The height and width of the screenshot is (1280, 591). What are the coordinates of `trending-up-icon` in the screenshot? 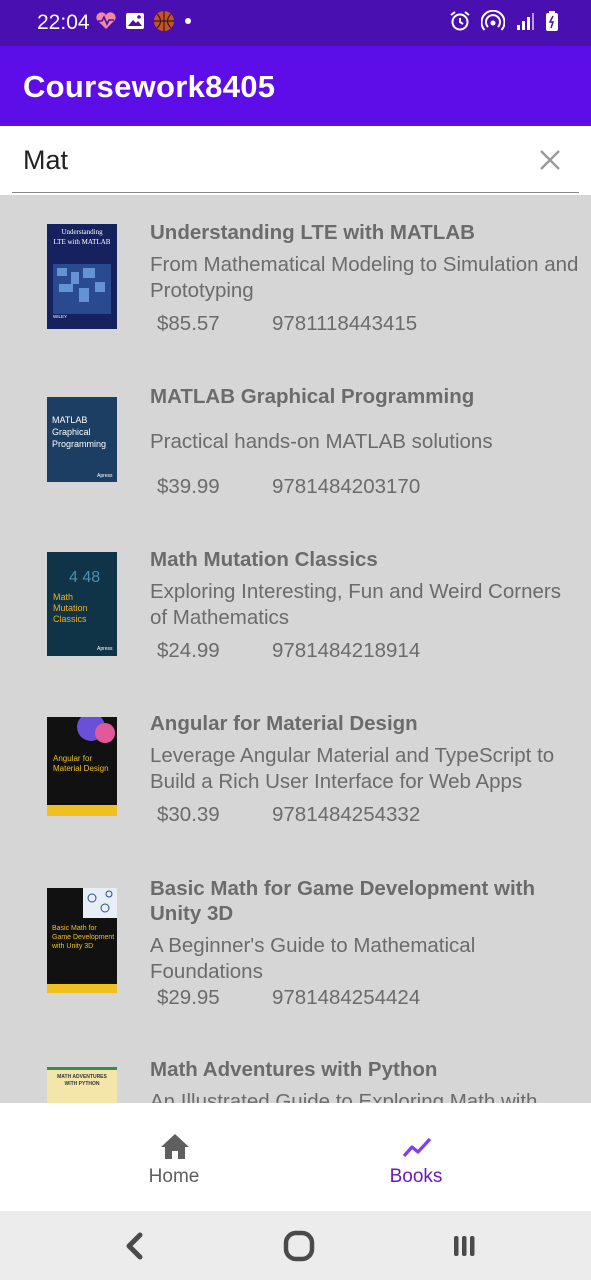 It's located at (417, 1147).